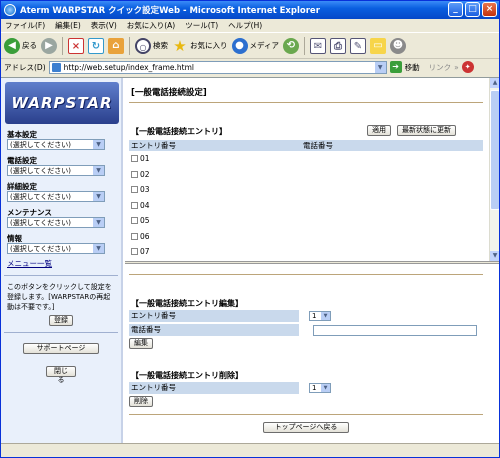  What do you see at coordinates (306, 252) in the screenshot?
I see `table-row: 07` at bounding box center [306, 252].